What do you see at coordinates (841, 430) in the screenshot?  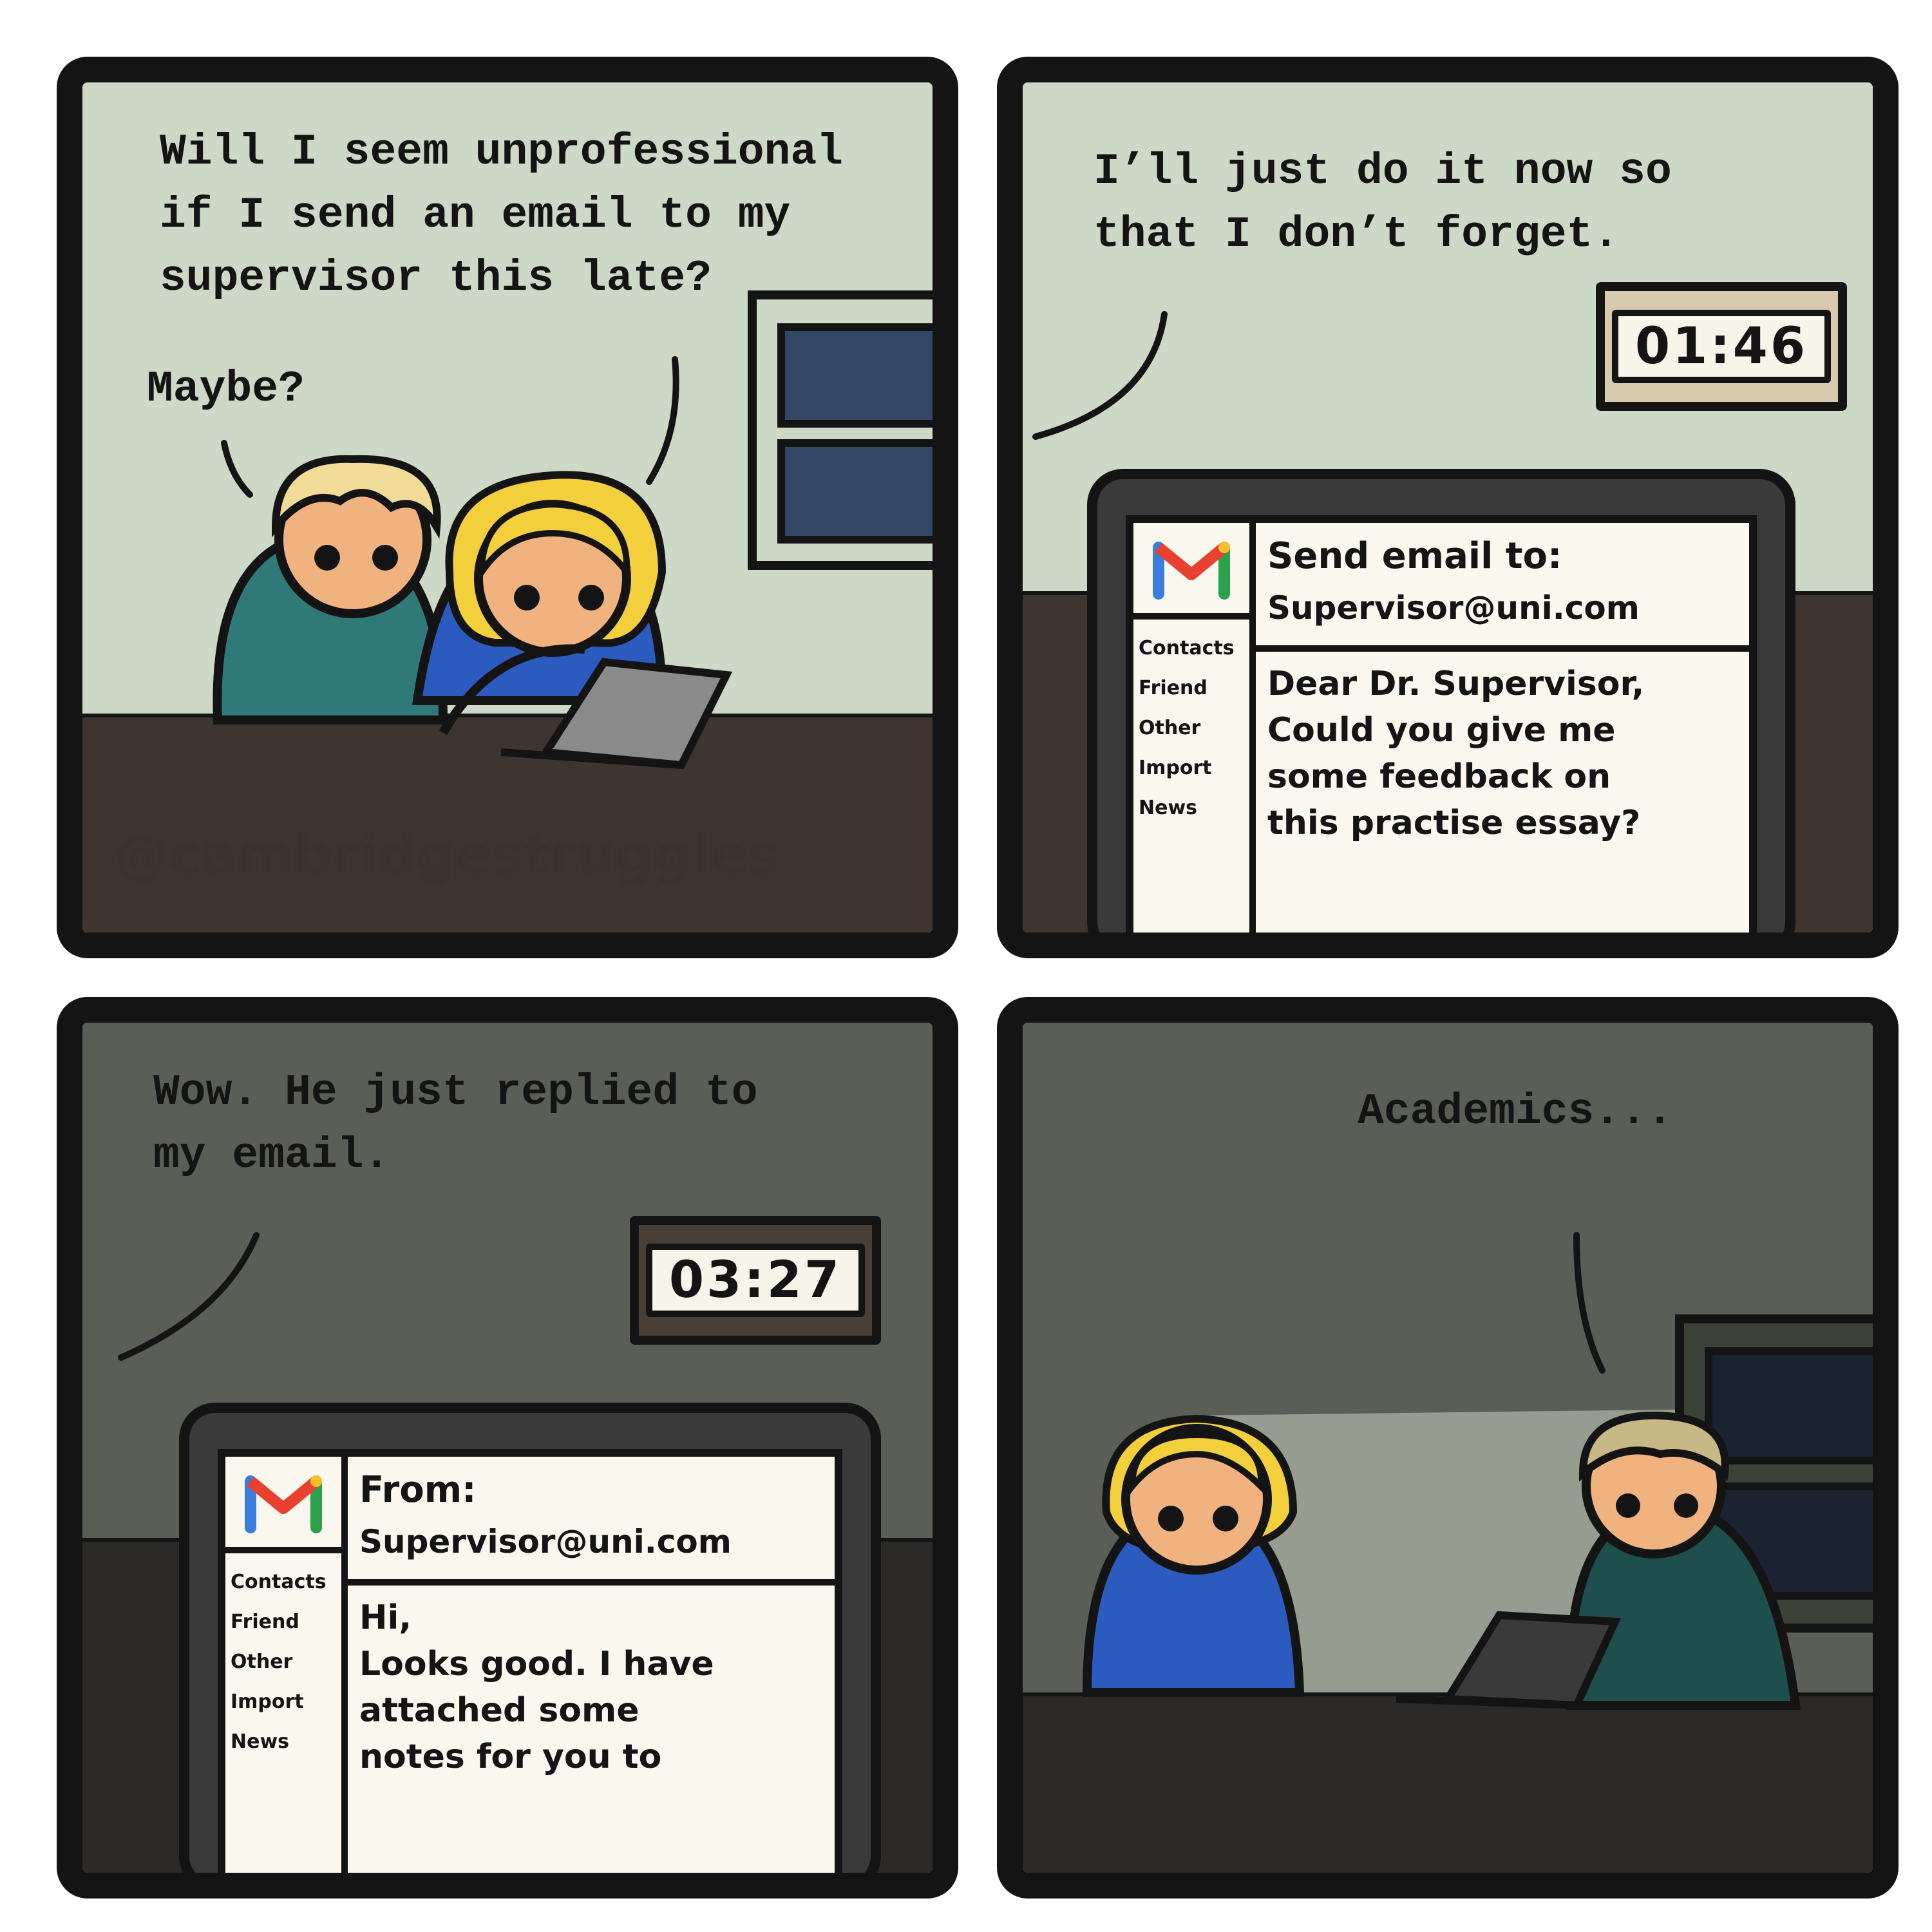 I see `window` at bounding box center [841, 430].